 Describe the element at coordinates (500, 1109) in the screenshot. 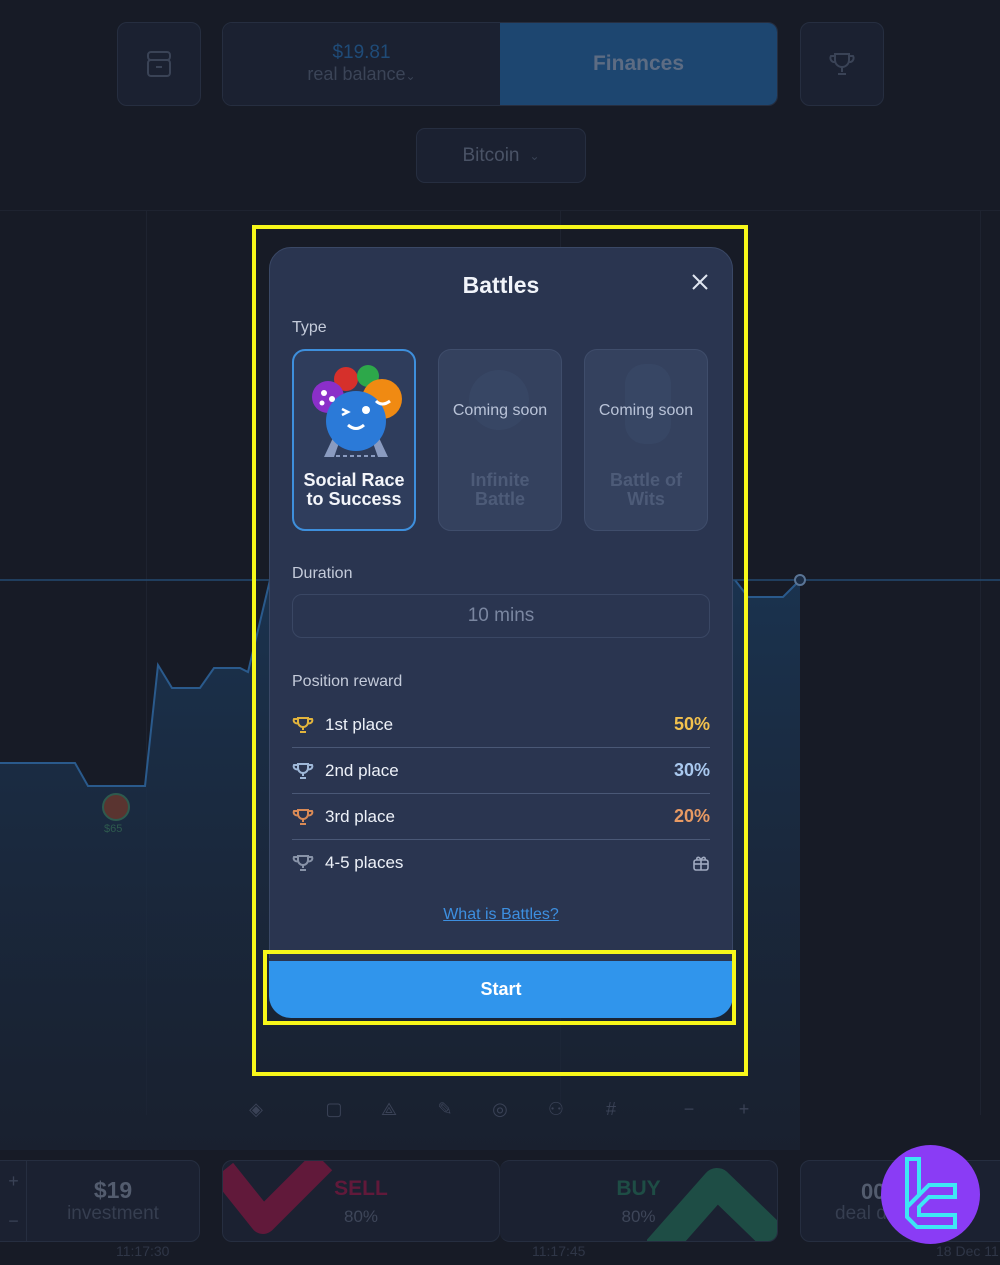

I see `crosshair-icon: ◎` at that location.